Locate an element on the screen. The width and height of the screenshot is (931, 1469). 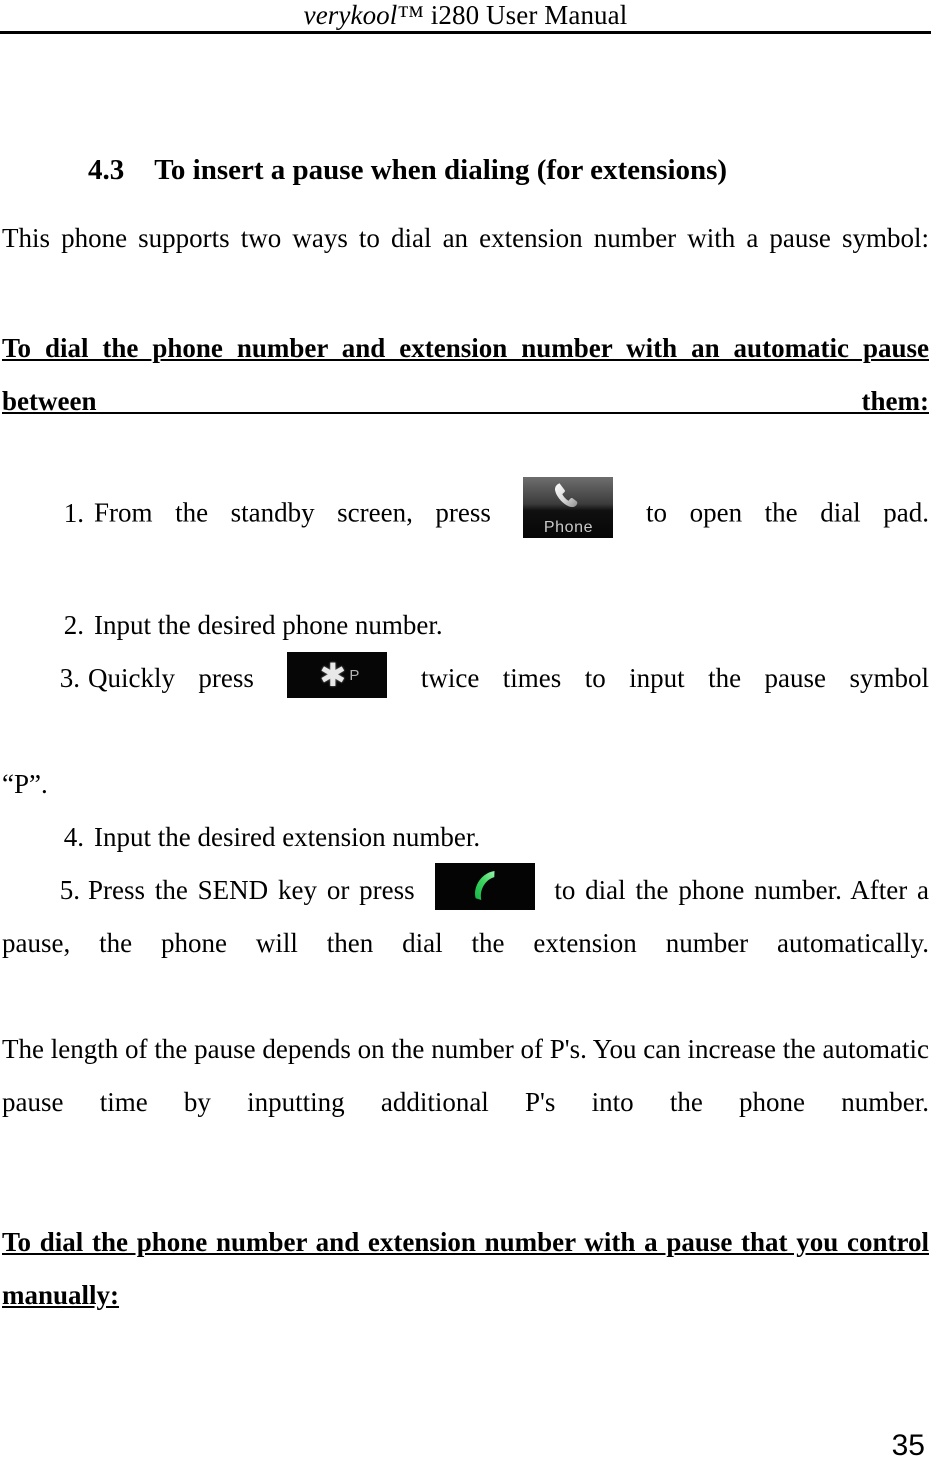
step-text-before: Quickly press is located at coordinates (171, 678).